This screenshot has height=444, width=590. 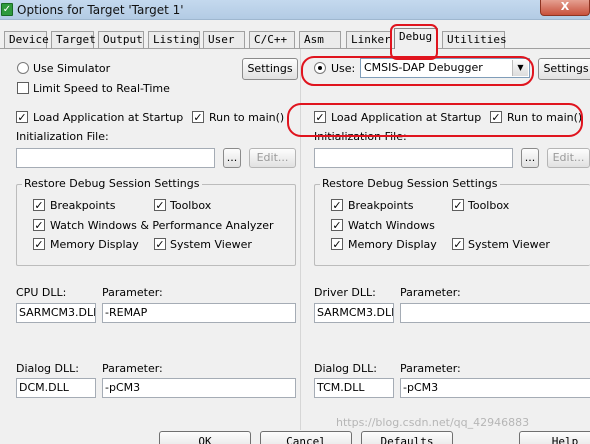 What do you see at coordinates (564, 69) in the screenshot?
I see `debugger-settings-button: Settings` at bounding box center [564, 69].